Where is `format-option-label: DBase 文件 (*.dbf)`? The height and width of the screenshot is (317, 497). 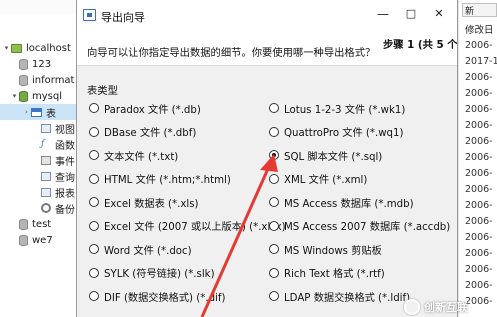 format-option-label: DBase 文件 (*.dbf) is located at coordinates (150, 133).